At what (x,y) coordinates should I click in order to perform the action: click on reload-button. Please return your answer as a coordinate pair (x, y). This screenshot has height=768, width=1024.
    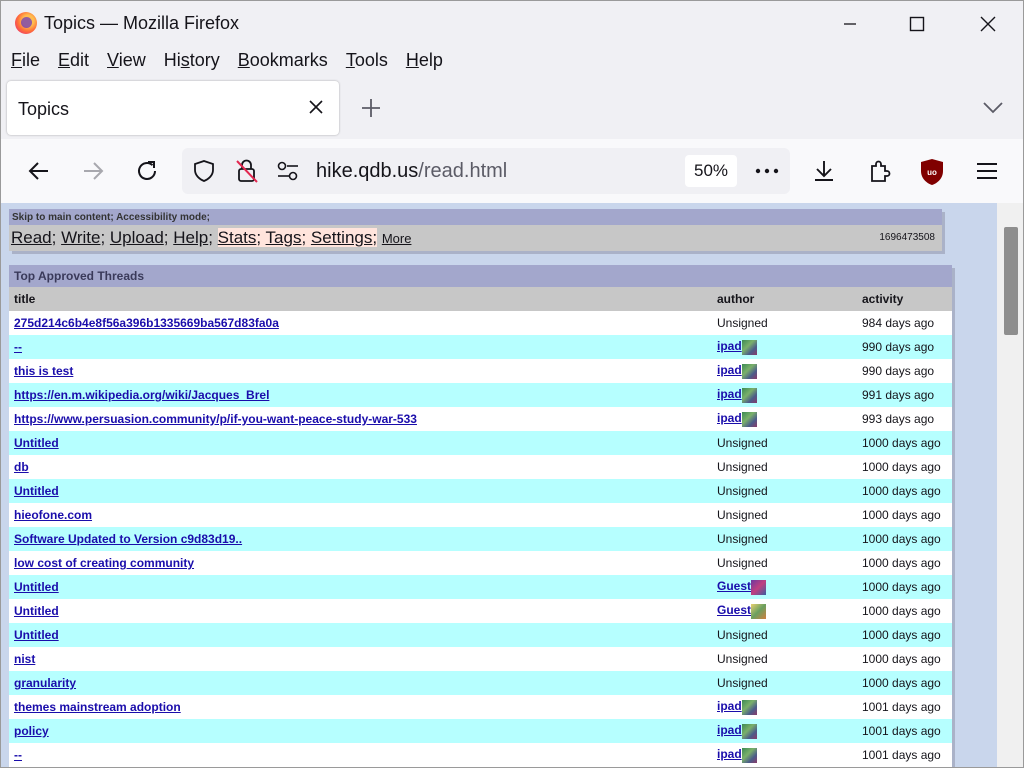
    Looking at the image, I should click on (147, 171).